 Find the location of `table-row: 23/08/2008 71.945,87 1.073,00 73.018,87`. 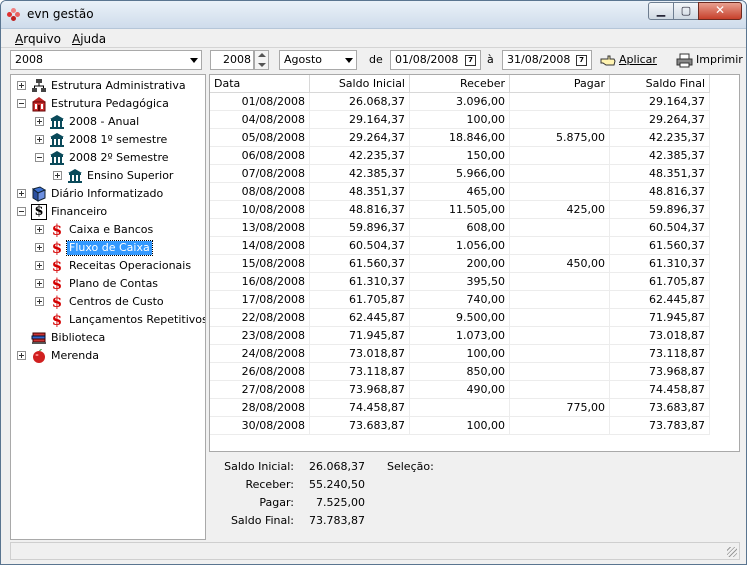

table-row: 23/08/2008 71.945,87 1.073,00 73.018,87 is located at coordinates (460, 336).